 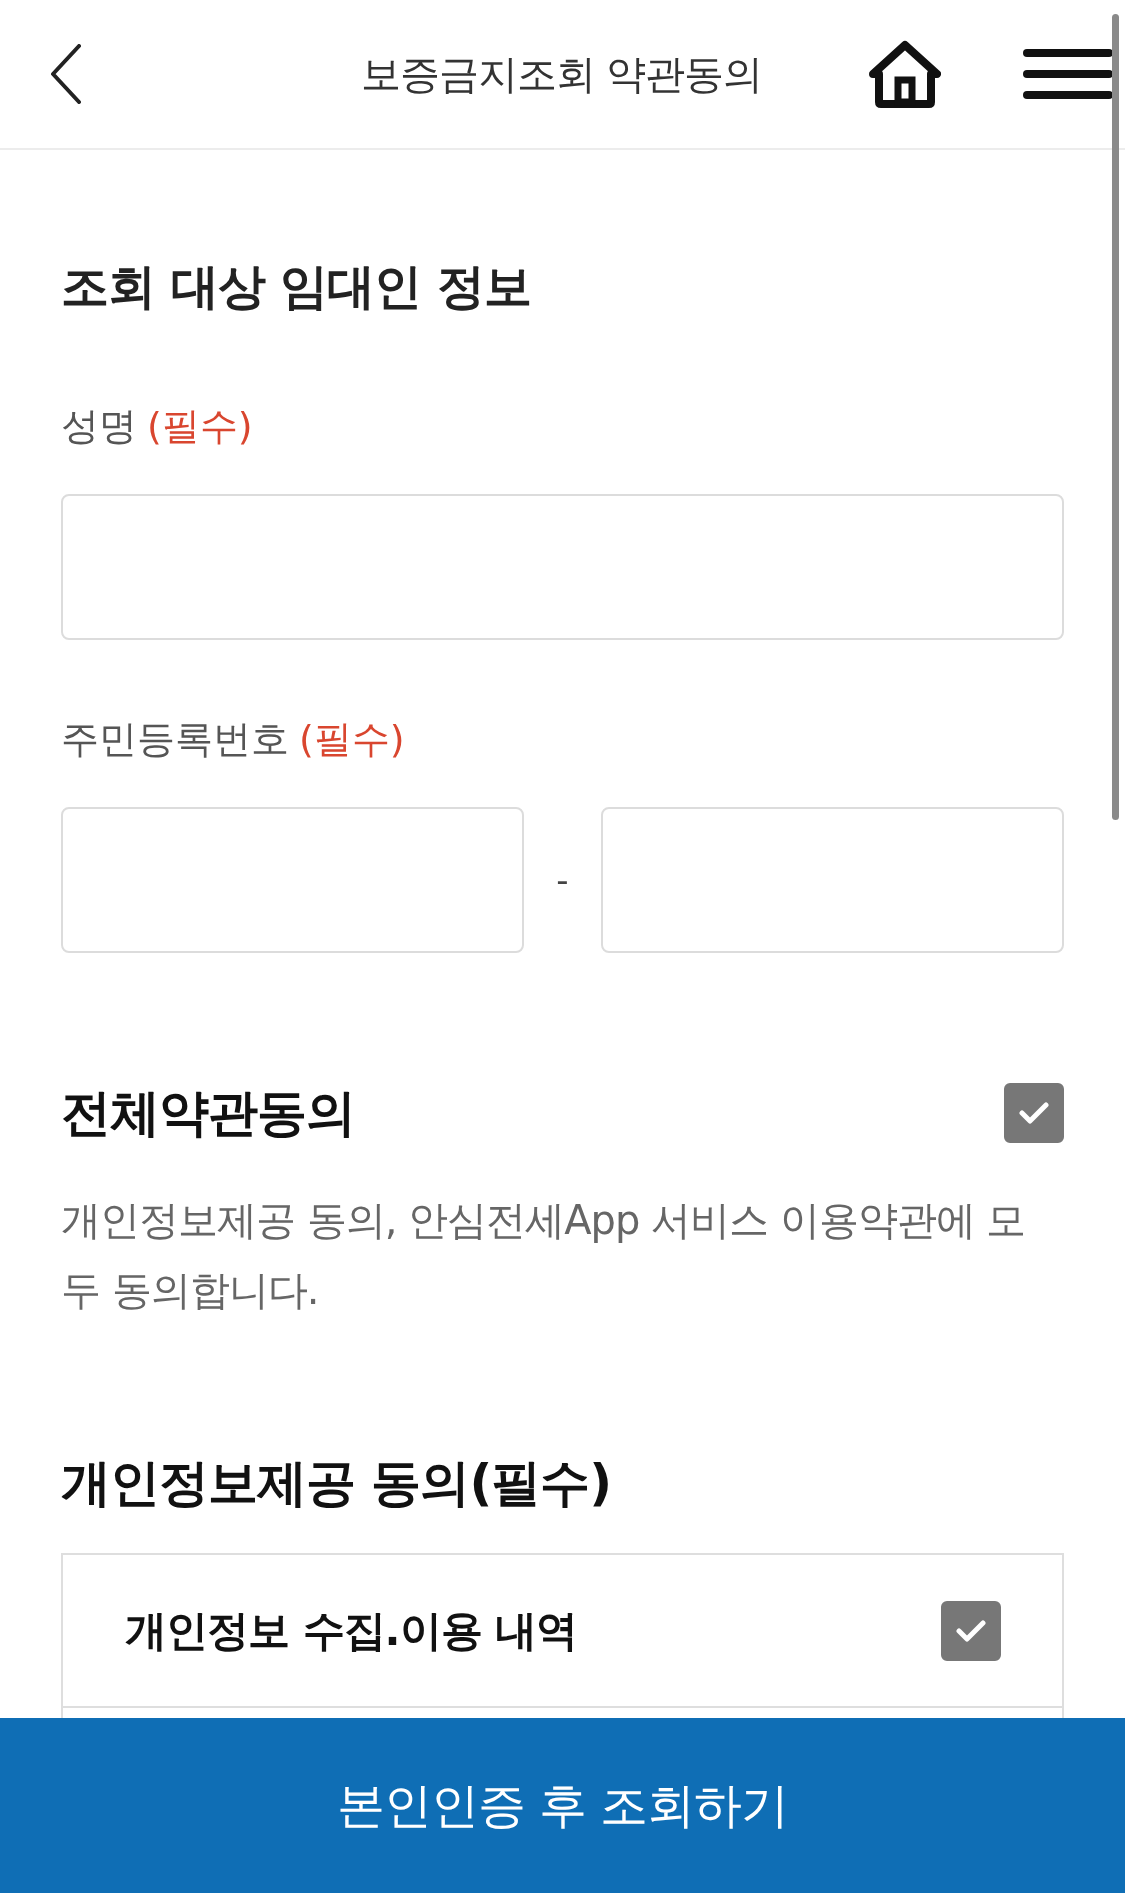 I want to click on section-title: 개인정보제공 동의(필수), so click(x=337, y=1483).